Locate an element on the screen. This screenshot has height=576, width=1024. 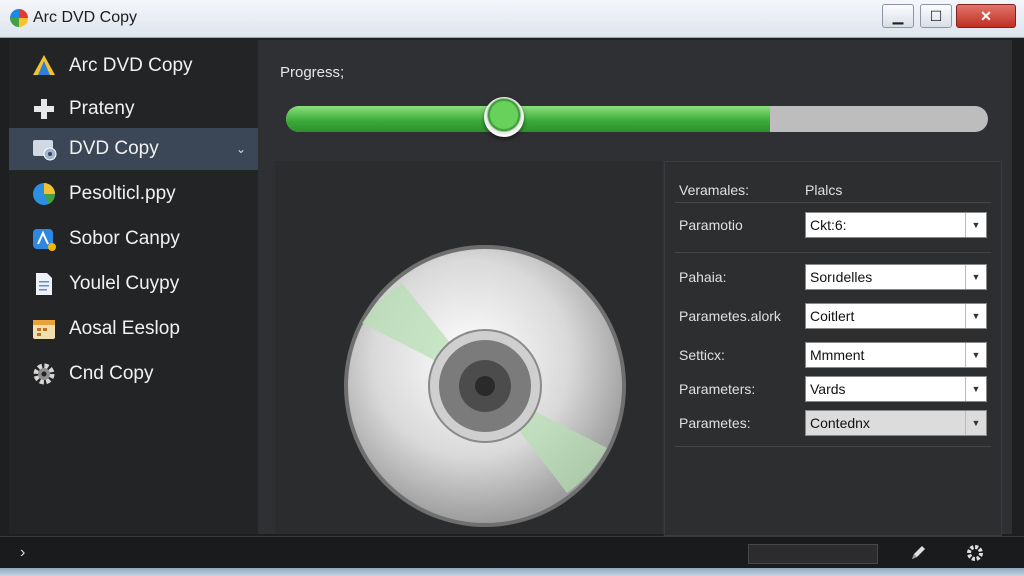
document-icon is located at coordinates (44, 284).